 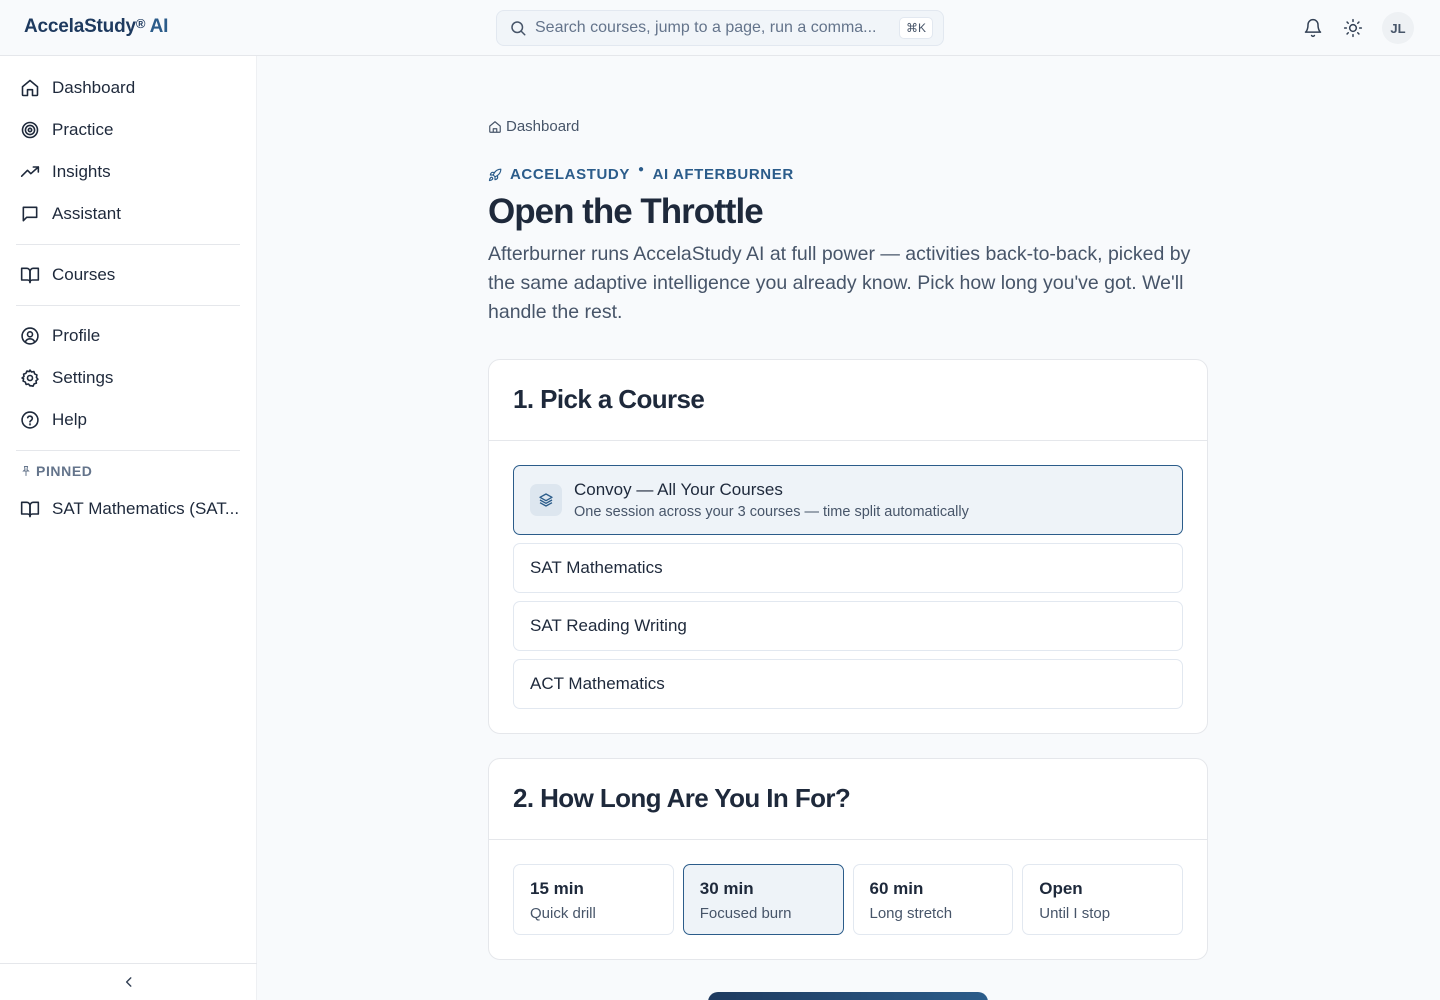 What do you see at coordinates (69, 419) in the screenshot?
I see `sidebar-item-label: Help` at bounding box center [69, 419].